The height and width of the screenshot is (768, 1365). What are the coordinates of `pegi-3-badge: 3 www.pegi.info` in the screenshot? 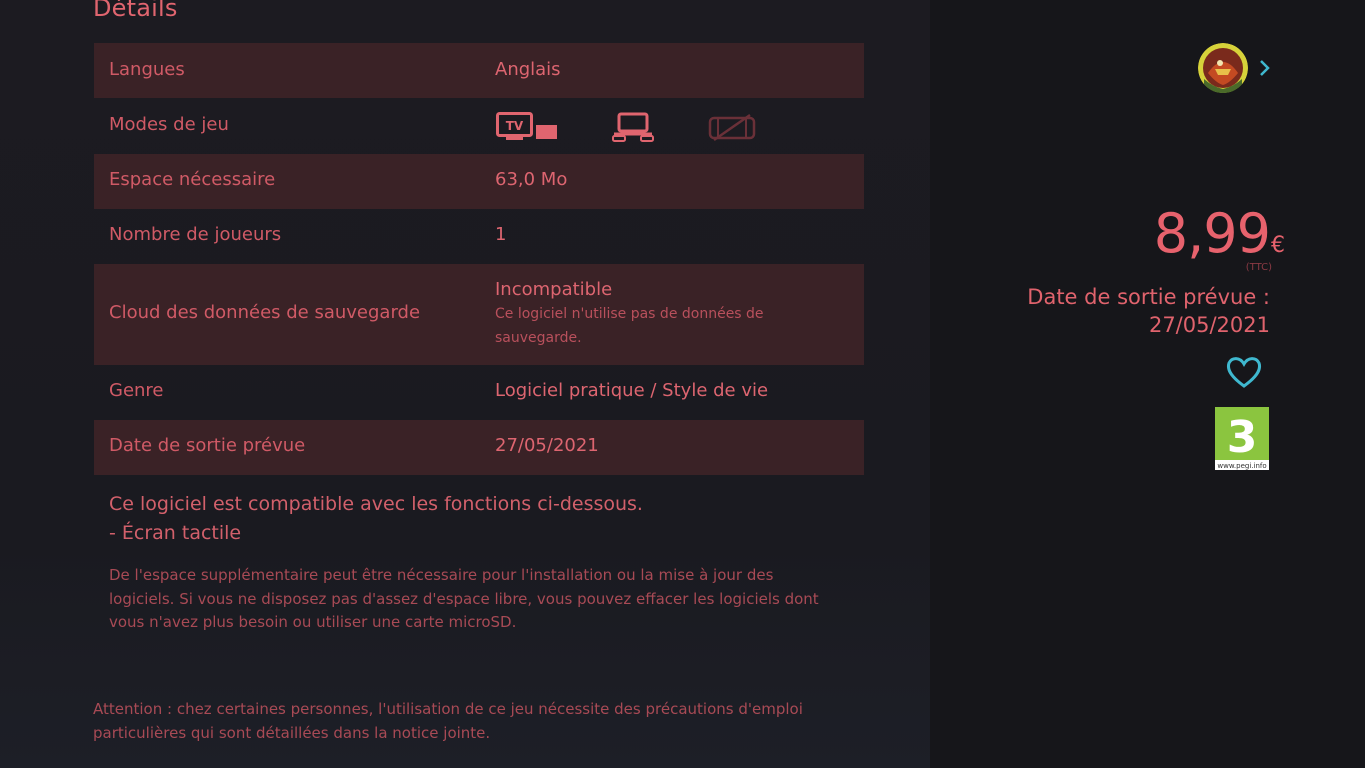 It's located at (1242, 438).